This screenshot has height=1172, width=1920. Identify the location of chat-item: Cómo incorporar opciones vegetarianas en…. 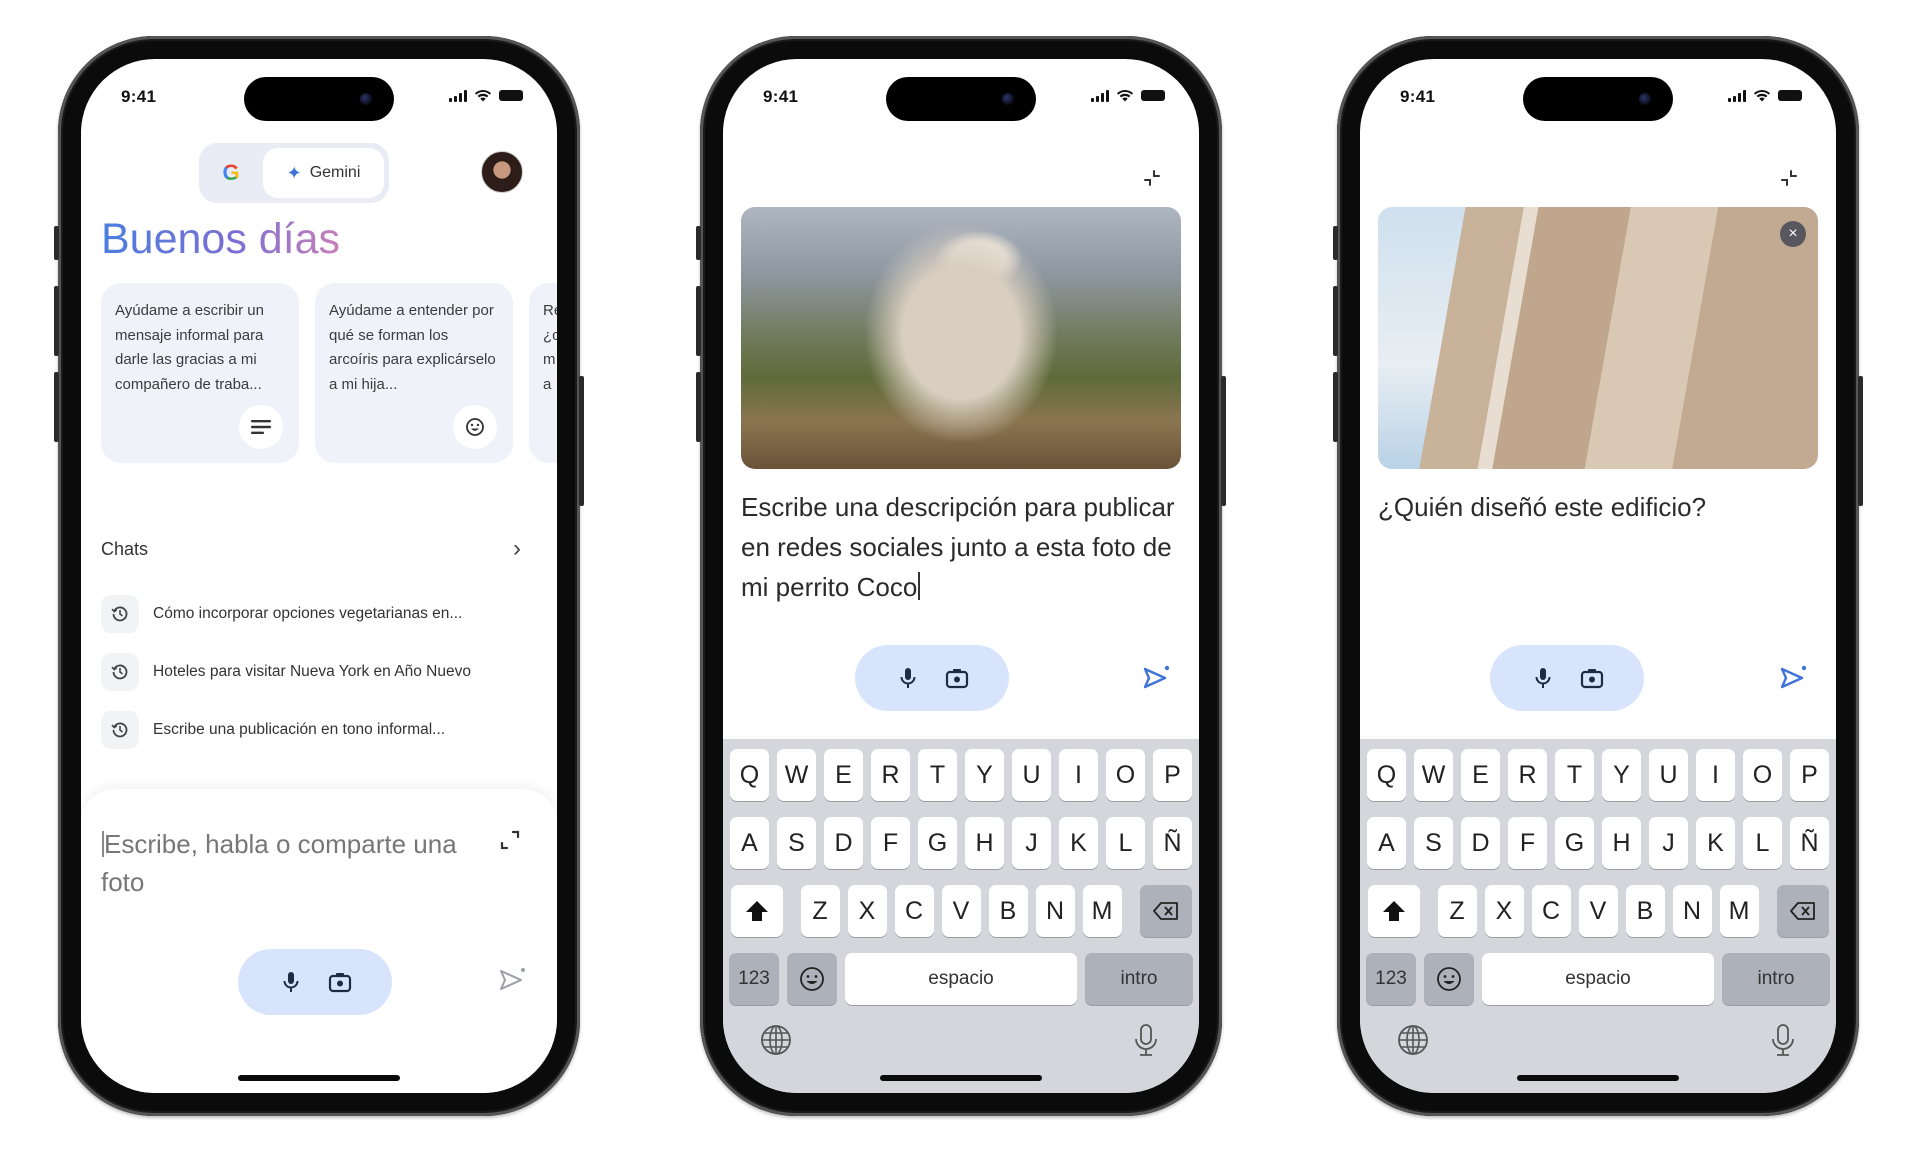
(314, 614).